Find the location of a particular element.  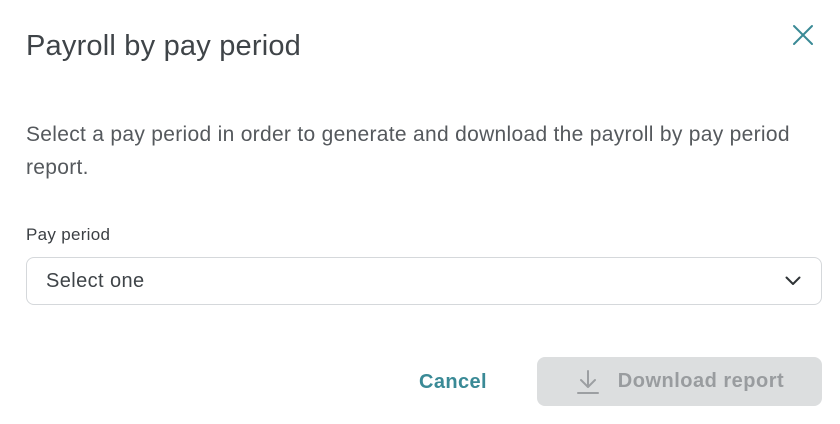

pay-period-label: Pay period is located at coordinates (68, 234).